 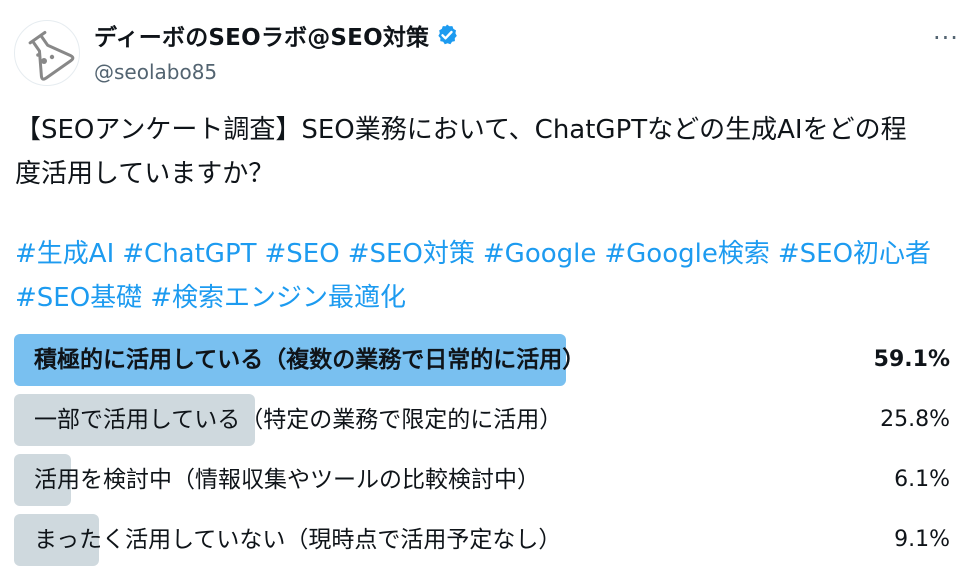 I want to click on author-avatar, so click(x=47, y=53).